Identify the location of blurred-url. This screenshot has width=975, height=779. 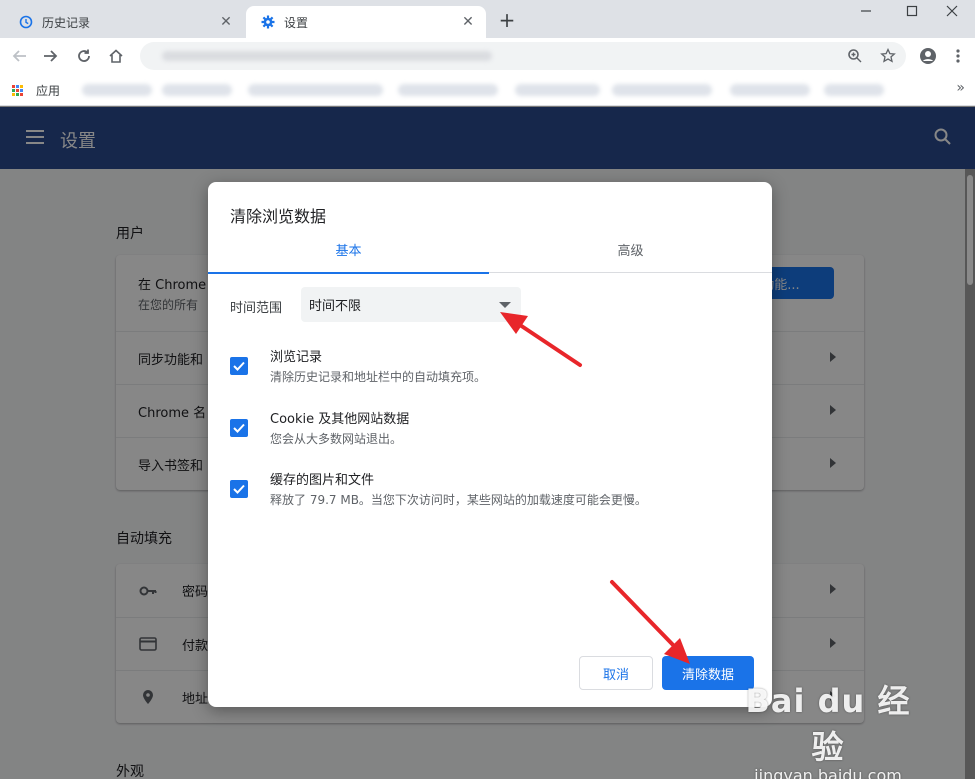
(327, 56).